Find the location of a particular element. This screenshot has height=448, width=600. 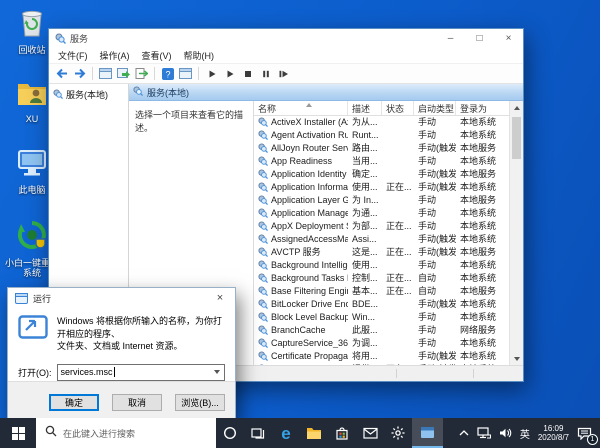

table-row: Application Management 为通... 手动 本地系统 is located at coordinates (382, 212).